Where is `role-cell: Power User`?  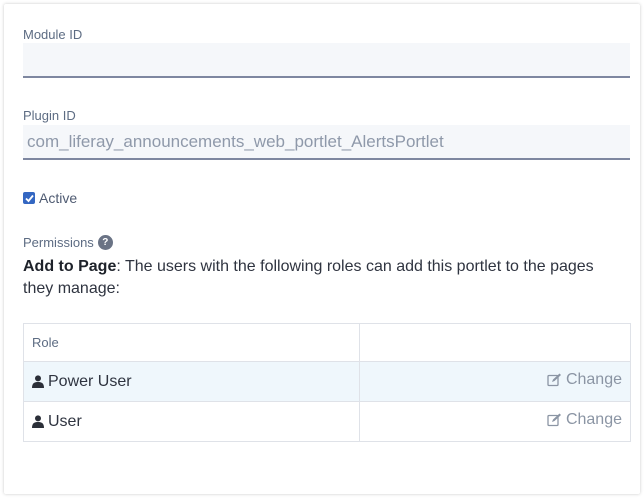
role-cell: Power User is located at coordinates (191, 381).